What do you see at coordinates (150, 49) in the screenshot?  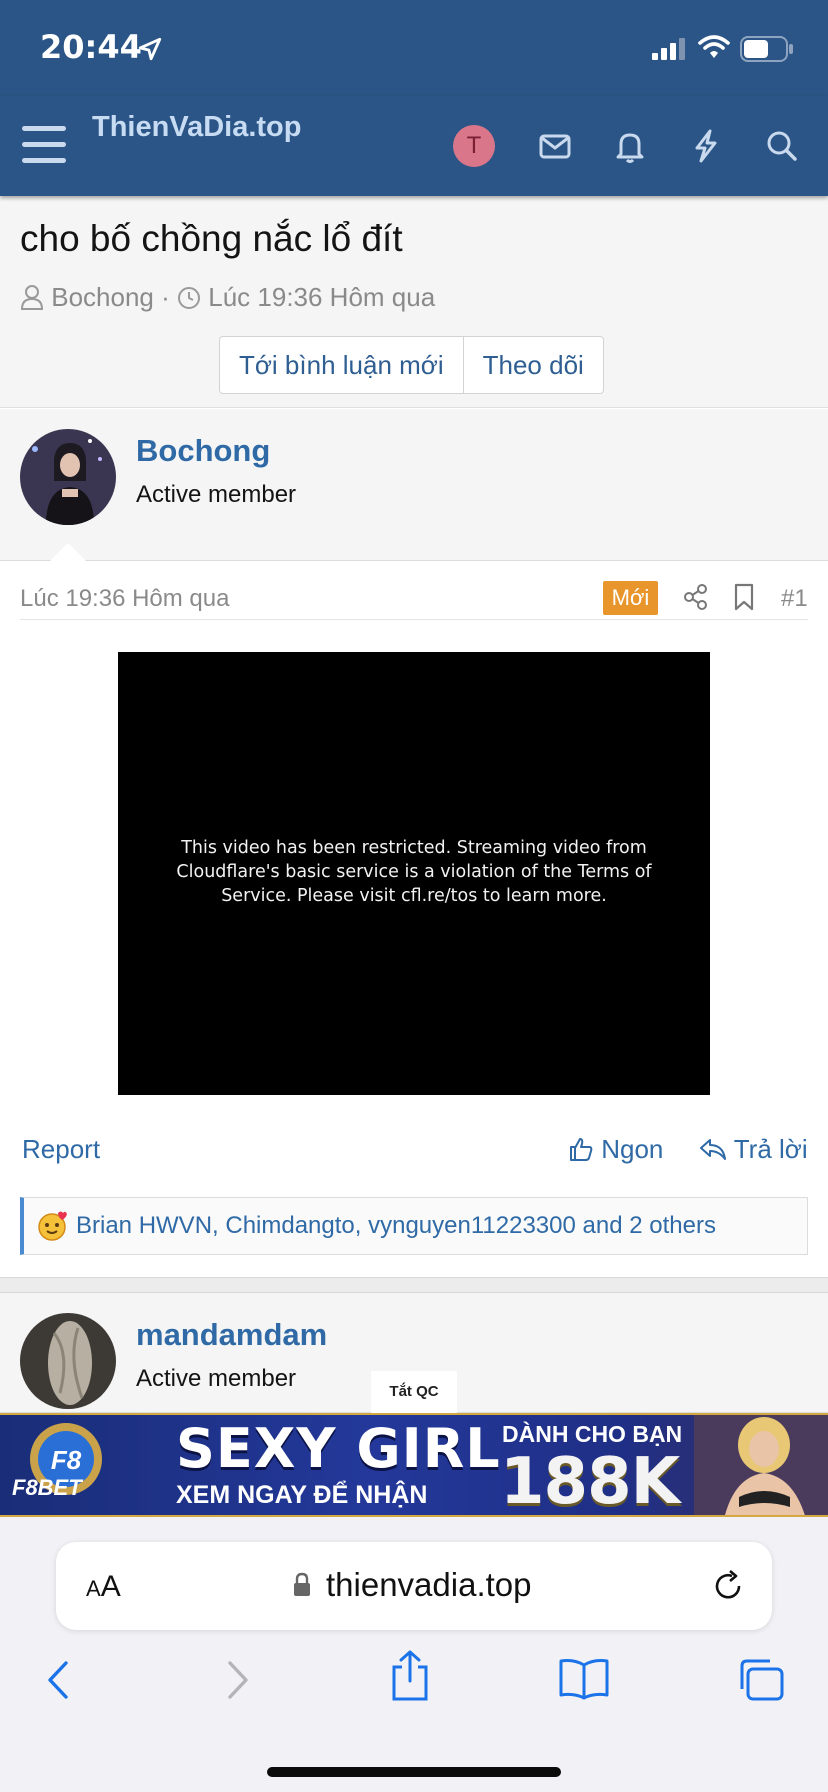 I see `location-arrow-icon` at bounding box center [150, 49].